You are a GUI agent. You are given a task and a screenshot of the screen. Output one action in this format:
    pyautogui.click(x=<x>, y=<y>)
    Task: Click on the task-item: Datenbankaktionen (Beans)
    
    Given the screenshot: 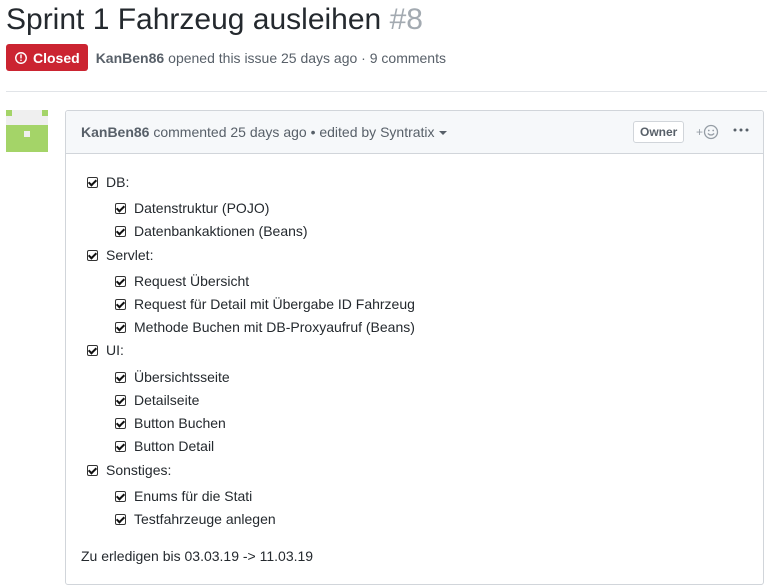 What is the action you would take?
    pyautogui.click(x=211, y=231)
    